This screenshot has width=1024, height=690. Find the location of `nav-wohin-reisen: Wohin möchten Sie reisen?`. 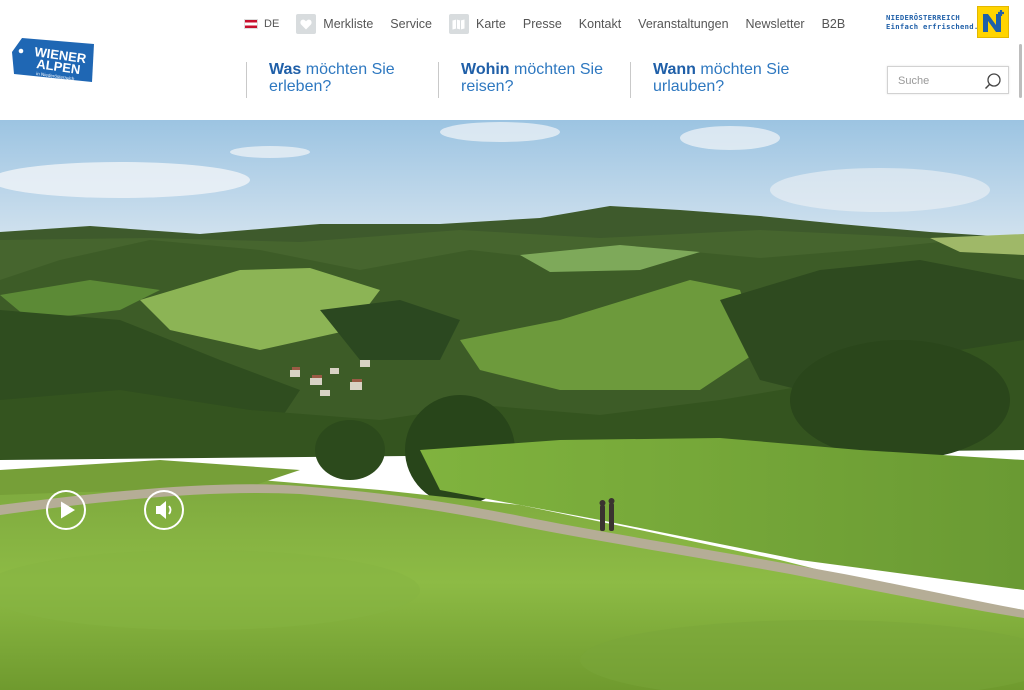

nav-wohin-reisen: Wohin möchten Sie reisen? is located at coordinates (534, 79).